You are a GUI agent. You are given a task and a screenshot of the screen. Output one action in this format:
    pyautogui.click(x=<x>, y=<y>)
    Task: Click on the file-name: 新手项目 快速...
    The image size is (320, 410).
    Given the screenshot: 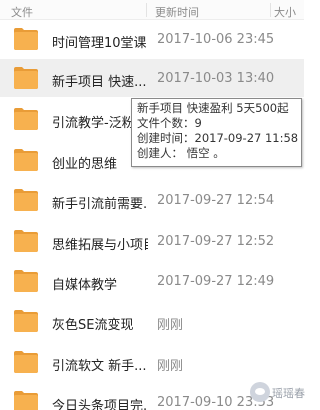 What is the action you would take?
    pyautogui.click(x=99, y=82)
    